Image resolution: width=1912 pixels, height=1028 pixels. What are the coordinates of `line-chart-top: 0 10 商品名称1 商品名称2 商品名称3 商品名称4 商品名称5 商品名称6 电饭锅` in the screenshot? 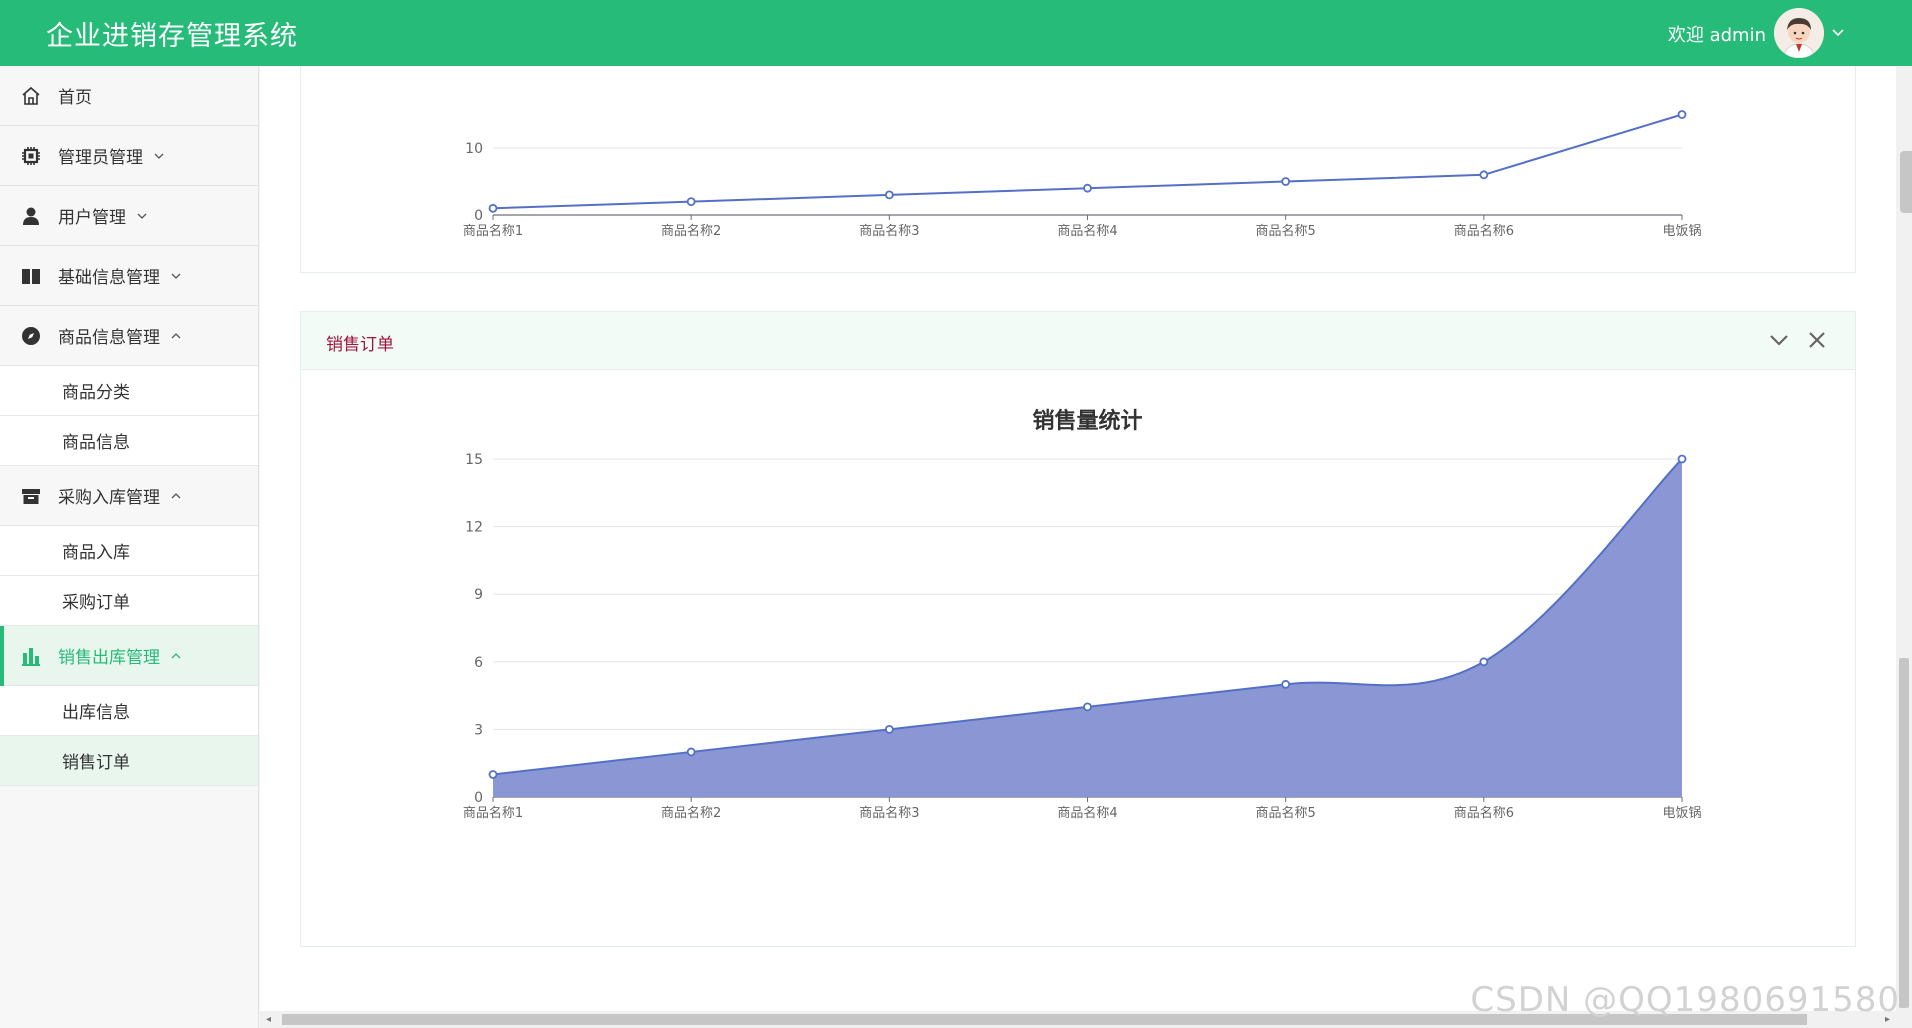 It's located at (1082, 174).